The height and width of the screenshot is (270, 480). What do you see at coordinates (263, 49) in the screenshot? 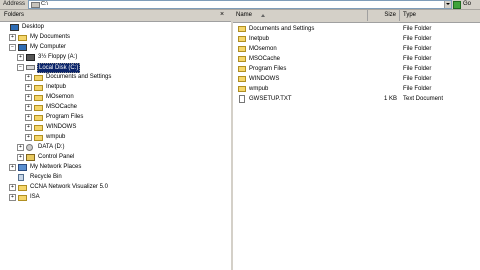
I see `file-name: MOsemon` at bounding box center [263, 49].